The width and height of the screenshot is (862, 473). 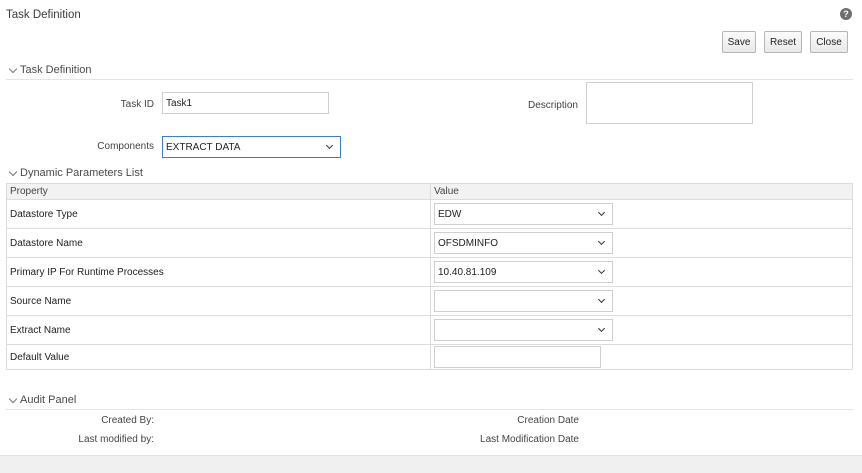 I want to click on value-cell: 10.40.81.109, so click(x=641, y=272).